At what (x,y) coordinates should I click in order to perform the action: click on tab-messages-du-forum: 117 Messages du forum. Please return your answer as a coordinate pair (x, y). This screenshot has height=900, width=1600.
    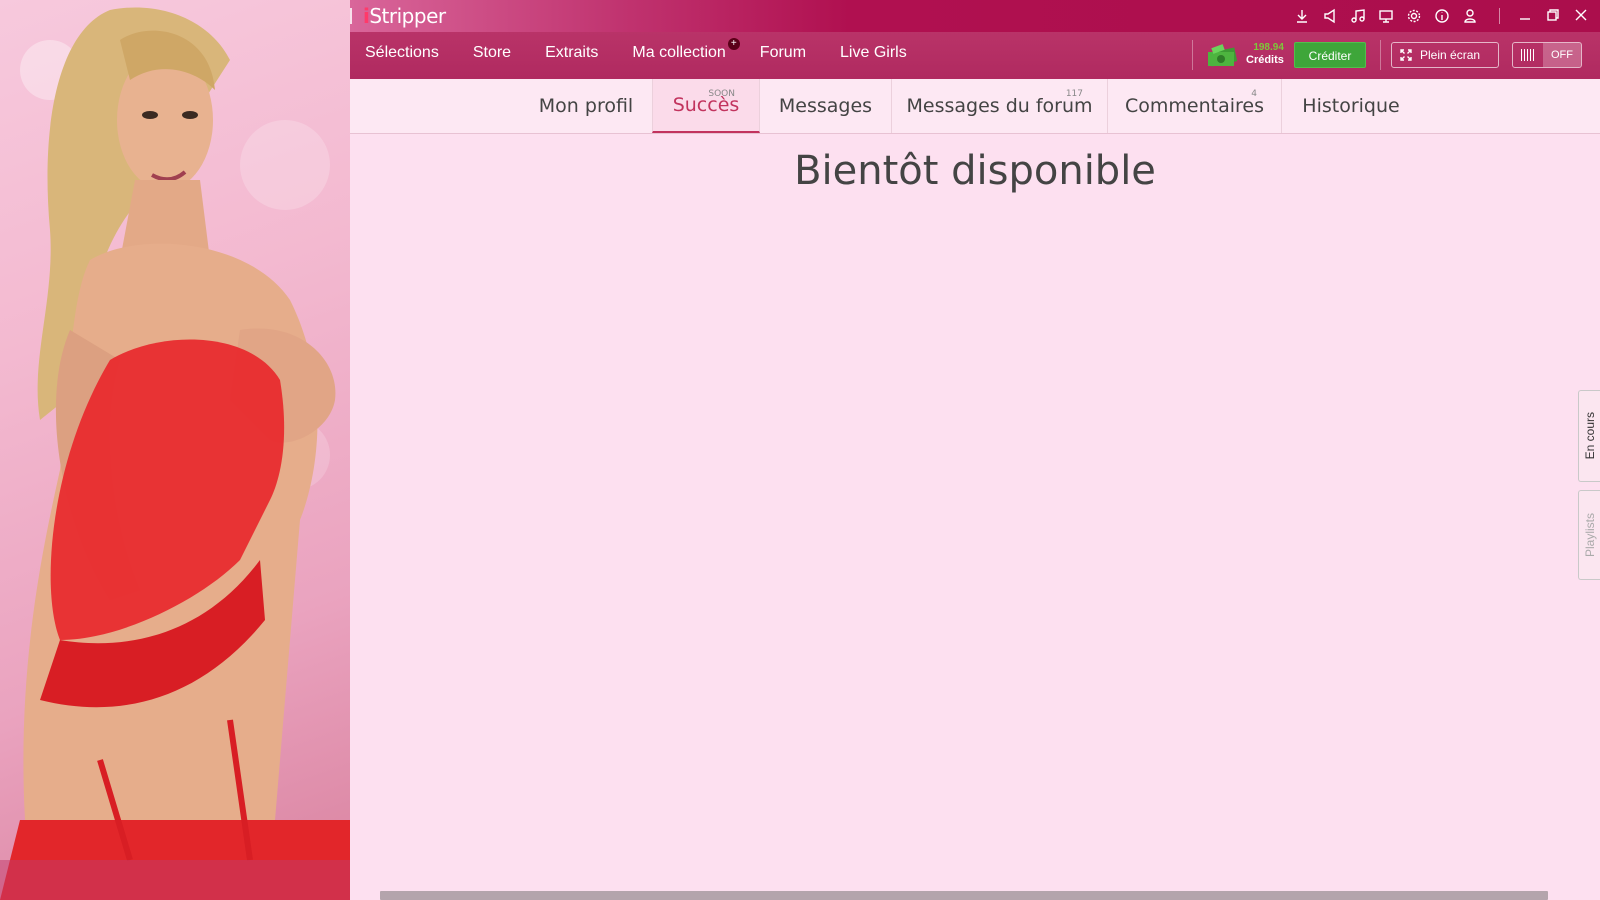
    Looking at the image, I should click on (1000, 106).